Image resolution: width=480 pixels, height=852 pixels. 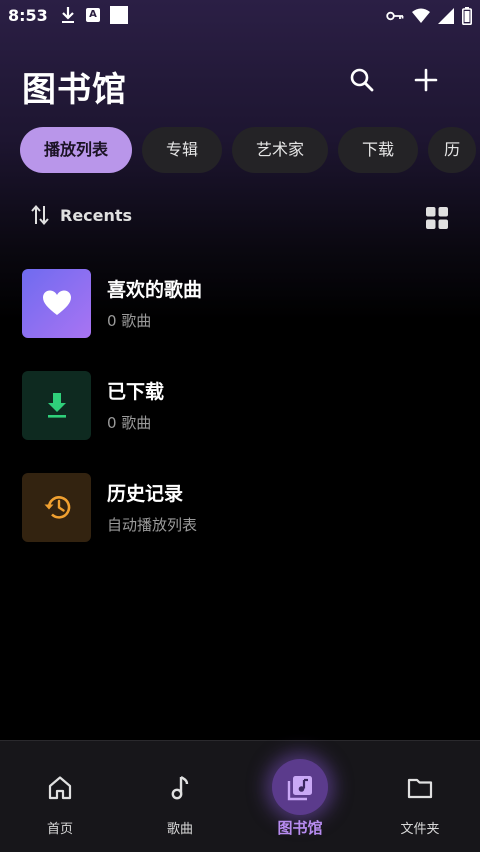 I want to click on status-bar: 8:53 A, so click(x=240, y=17).